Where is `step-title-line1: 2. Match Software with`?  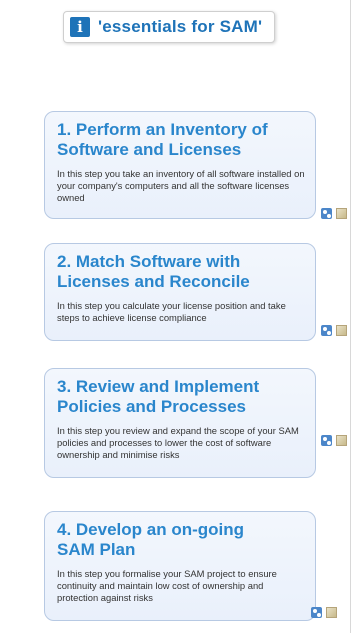 step-title-line1: 2. Match Software with is located at coordinates (149, 261).